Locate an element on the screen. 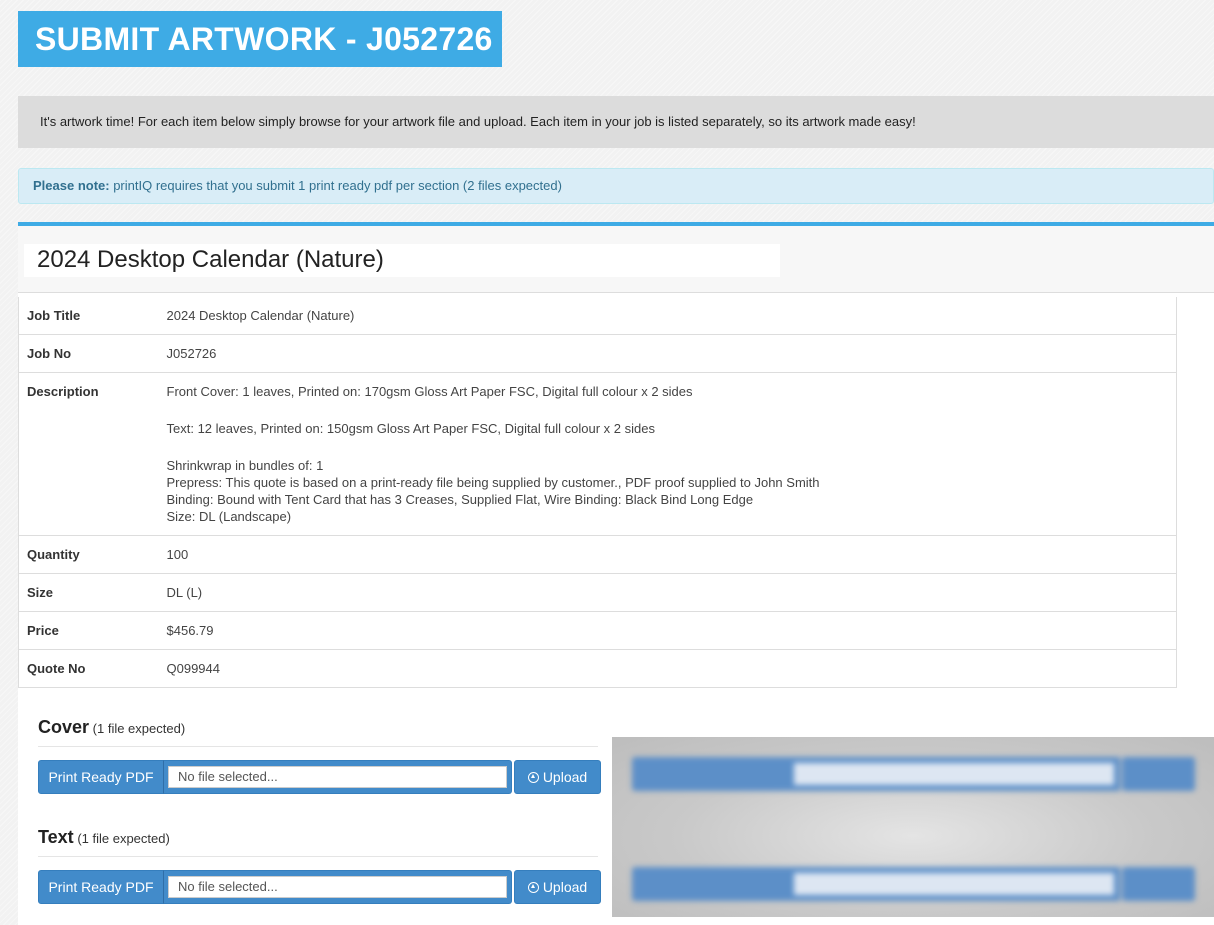 The image size is (1214, 925). row-key-quote-no: Quote No is located at coordinates (88, 668).